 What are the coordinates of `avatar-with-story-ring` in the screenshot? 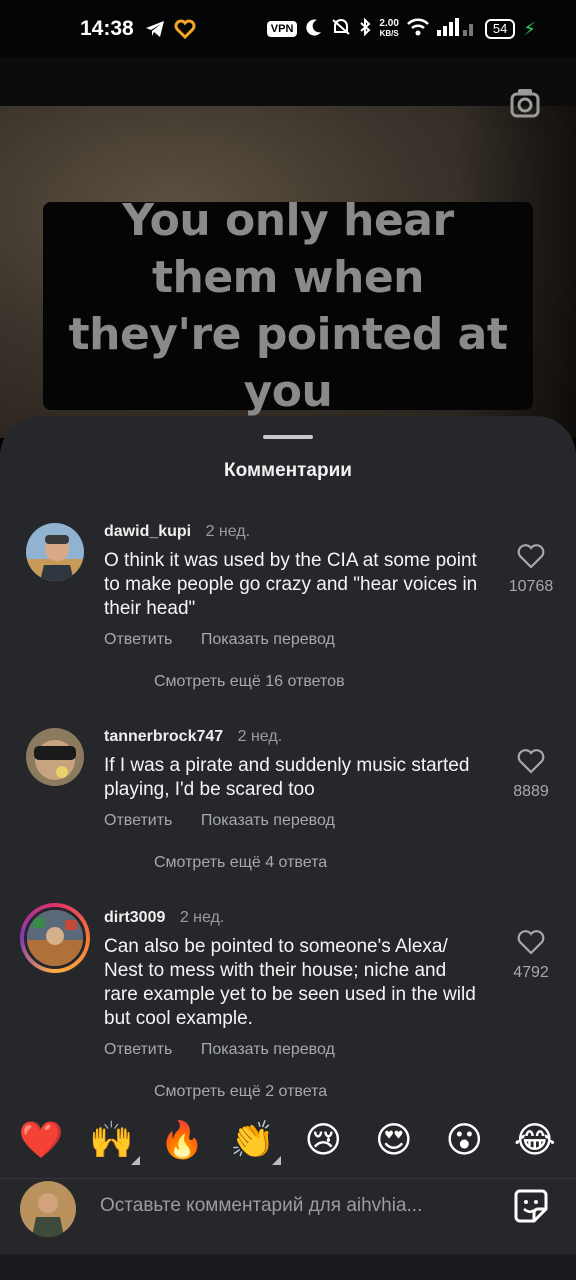 It's located at (55, 938).